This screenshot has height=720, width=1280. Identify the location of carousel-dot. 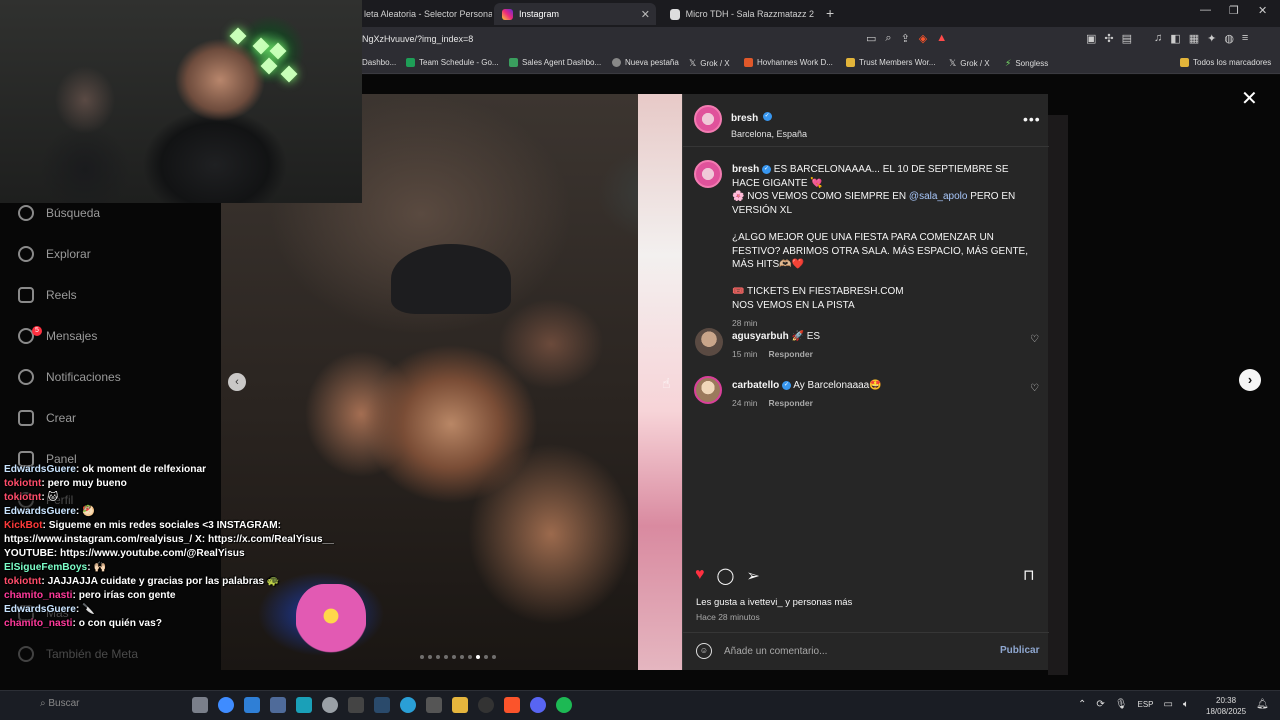
(478, 657).